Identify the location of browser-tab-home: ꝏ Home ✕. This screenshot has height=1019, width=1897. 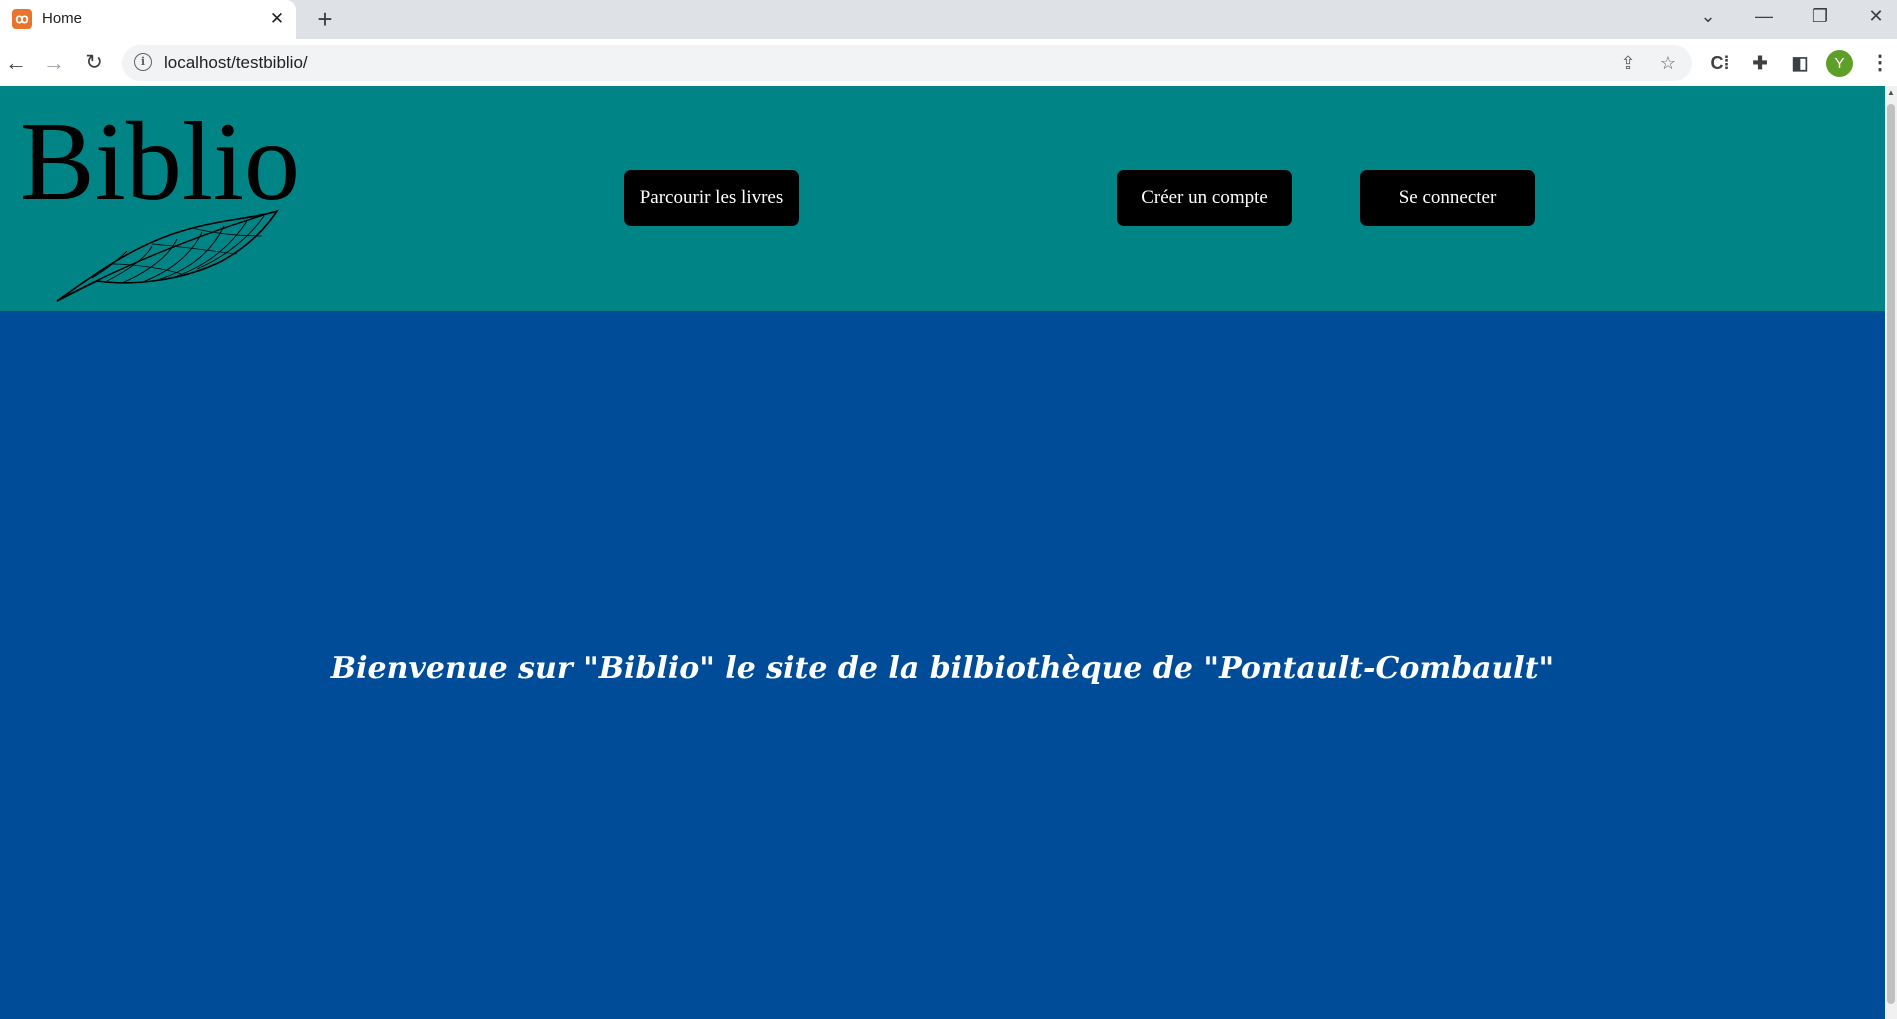
(148, 19).